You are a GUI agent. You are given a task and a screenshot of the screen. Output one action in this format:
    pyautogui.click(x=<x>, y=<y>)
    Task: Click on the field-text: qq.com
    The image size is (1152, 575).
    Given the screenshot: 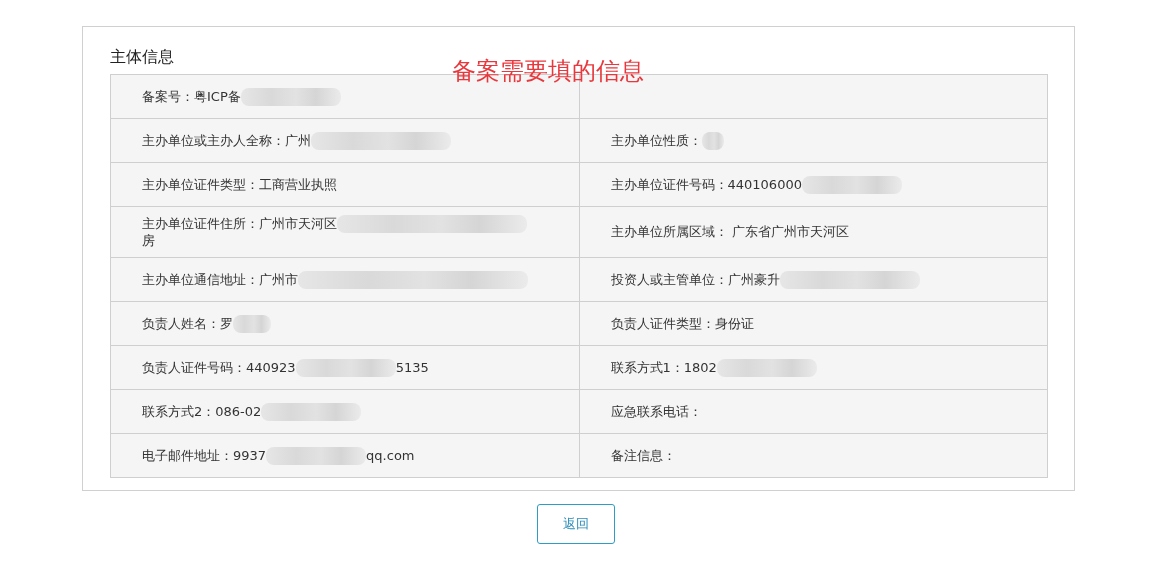 What is the action you would take?
    pyautogui.click(x=390, y=455)
    